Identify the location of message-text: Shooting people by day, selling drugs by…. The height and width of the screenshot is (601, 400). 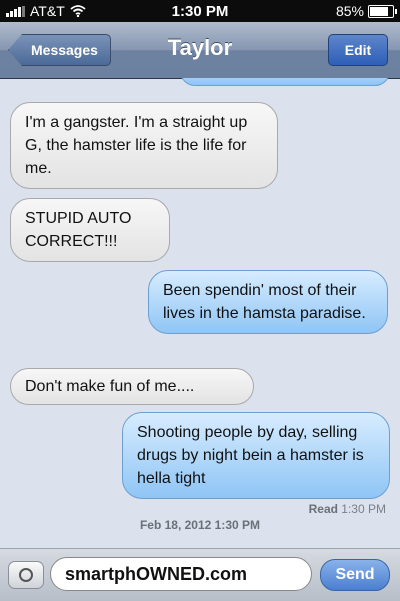
(250, 455).